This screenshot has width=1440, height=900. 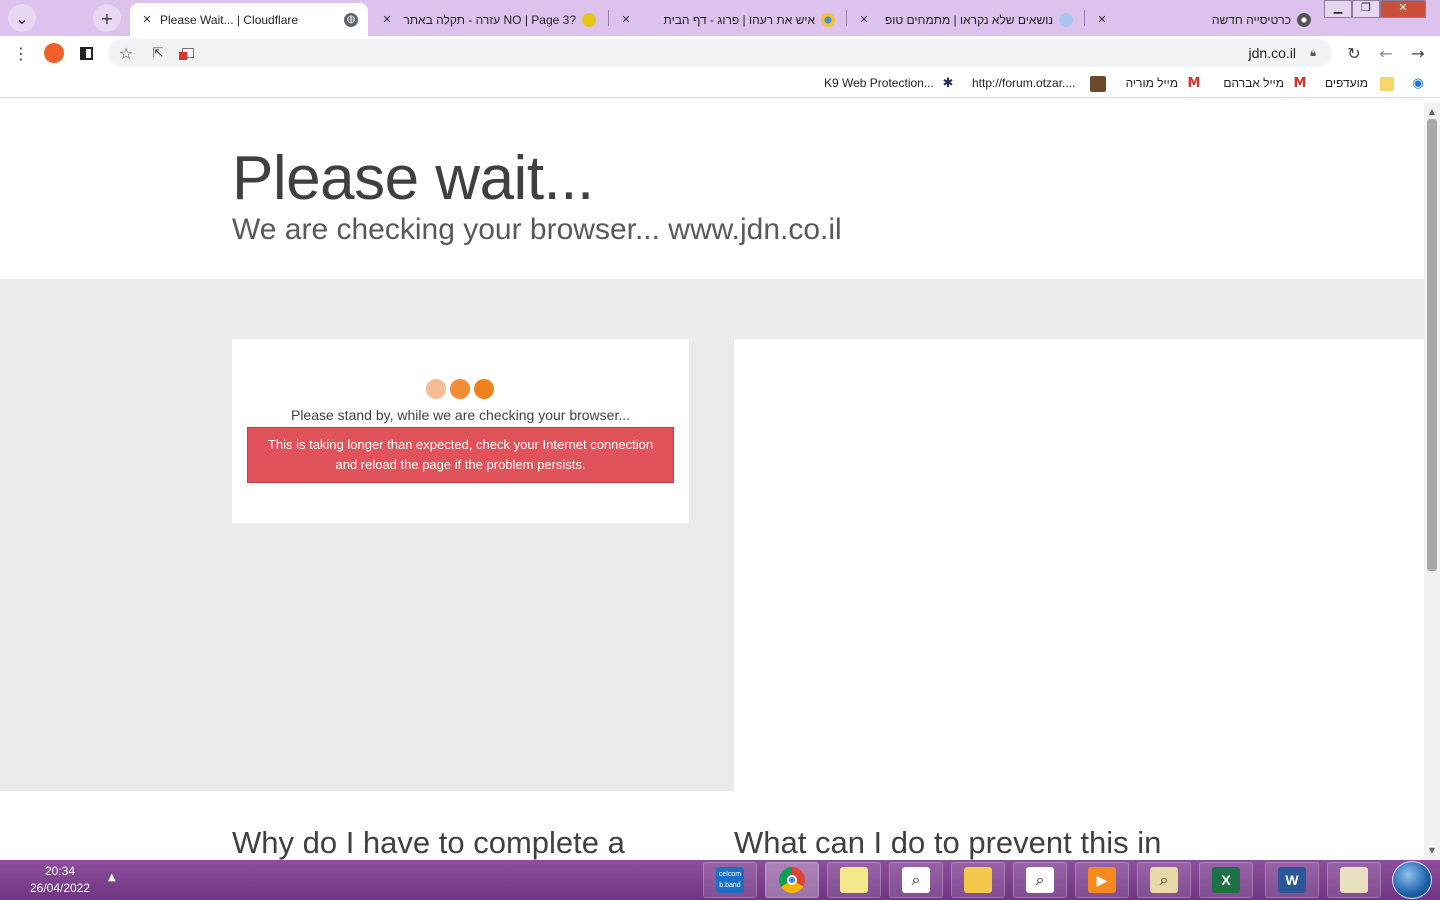 What do you see at coordinates (1098, 84) in the screenshot?
I see `book-icon` at bounding box center [1098, 84].